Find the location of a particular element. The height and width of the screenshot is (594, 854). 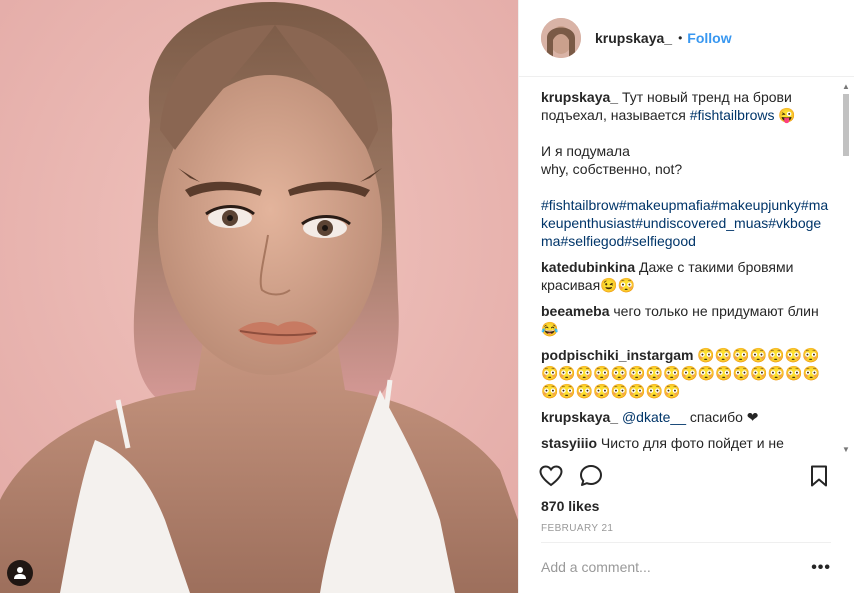

header-username: krupskaya_ is located at coordinates (633, 38).